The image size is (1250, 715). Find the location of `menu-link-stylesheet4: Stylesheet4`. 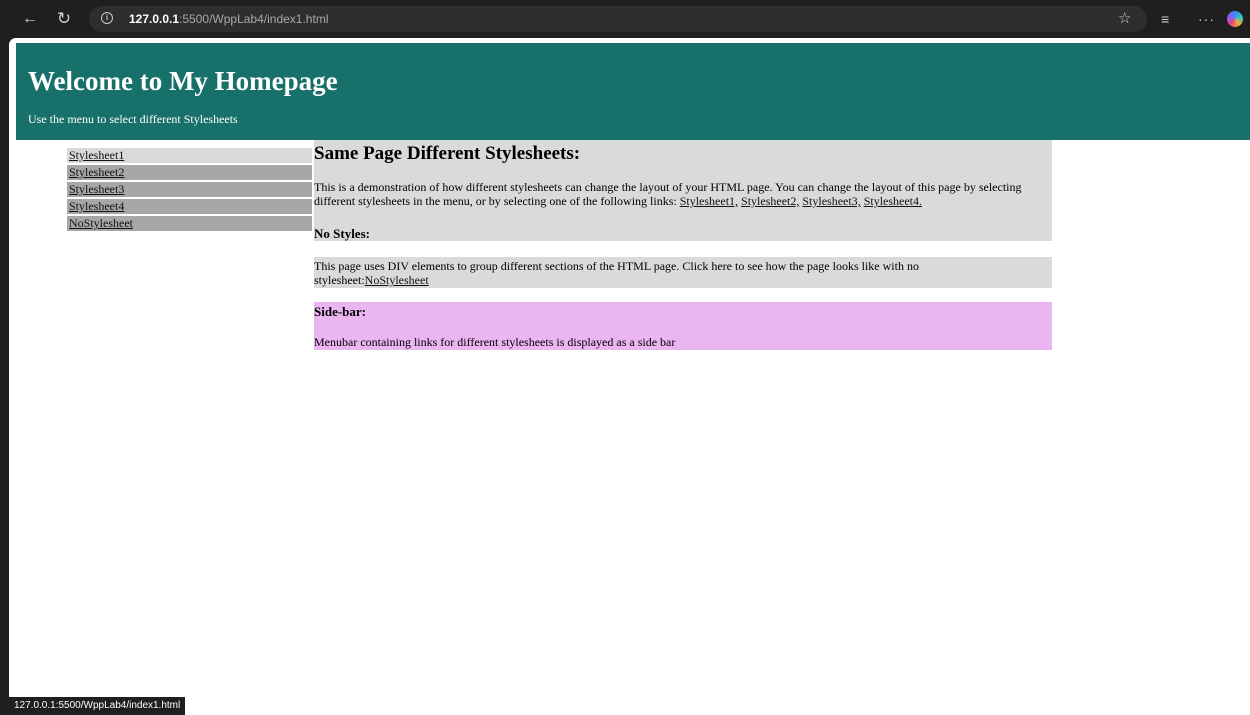

menu-link-stylesheet4: Stylesheet4 is located at coordinates (189, 206).